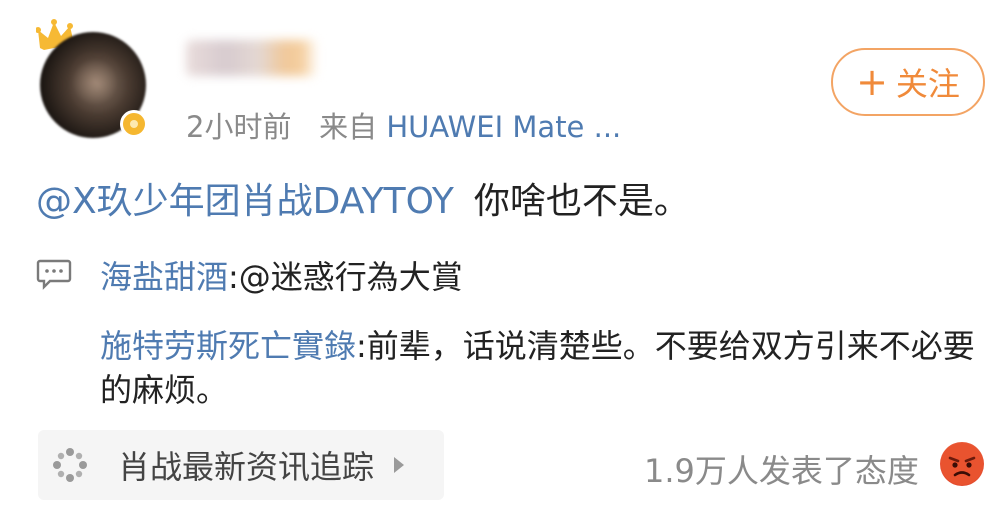  I want to click on post-content: @X玖少年团肖战DAYTOY 你啥也不是。, so click(363, 198).